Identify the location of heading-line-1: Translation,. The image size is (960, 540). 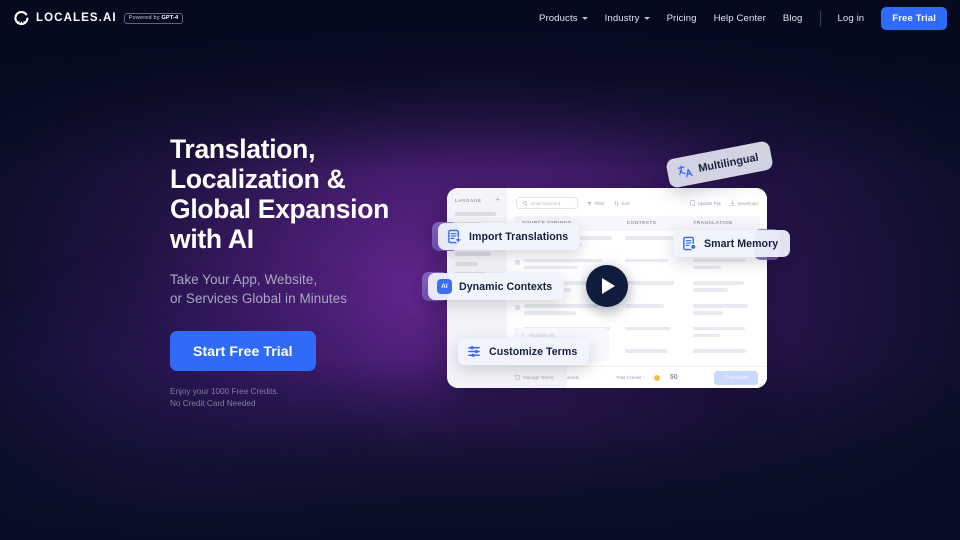
(243, 149).